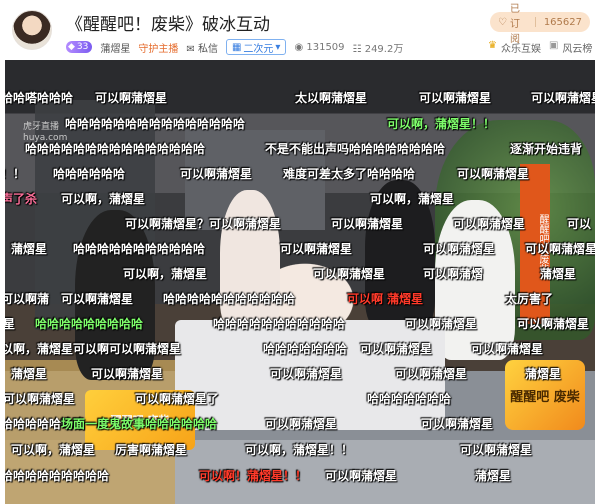 The width and height of the screenshot is (600, 504). I want to click on tag-group: 众乐互娱, so click(521, 47).